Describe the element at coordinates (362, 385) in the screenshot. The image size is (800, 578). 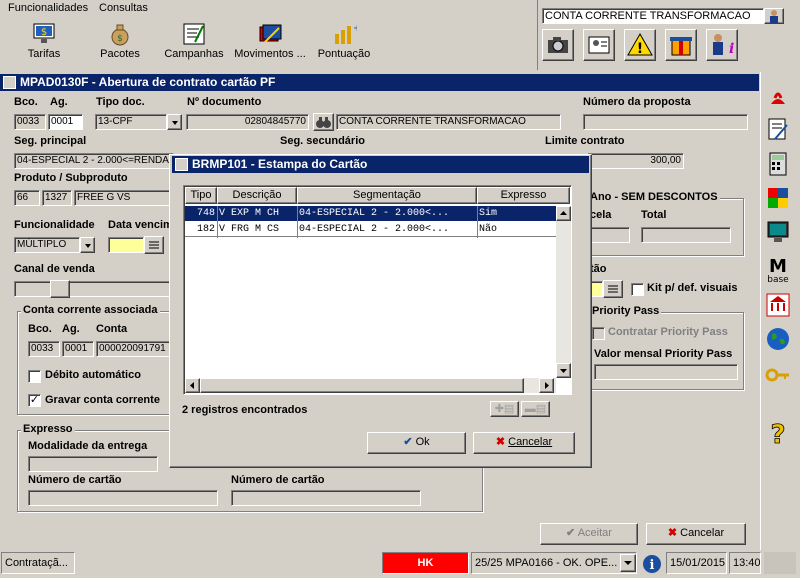
I see `horizontal-scroll-thumb` at that location.